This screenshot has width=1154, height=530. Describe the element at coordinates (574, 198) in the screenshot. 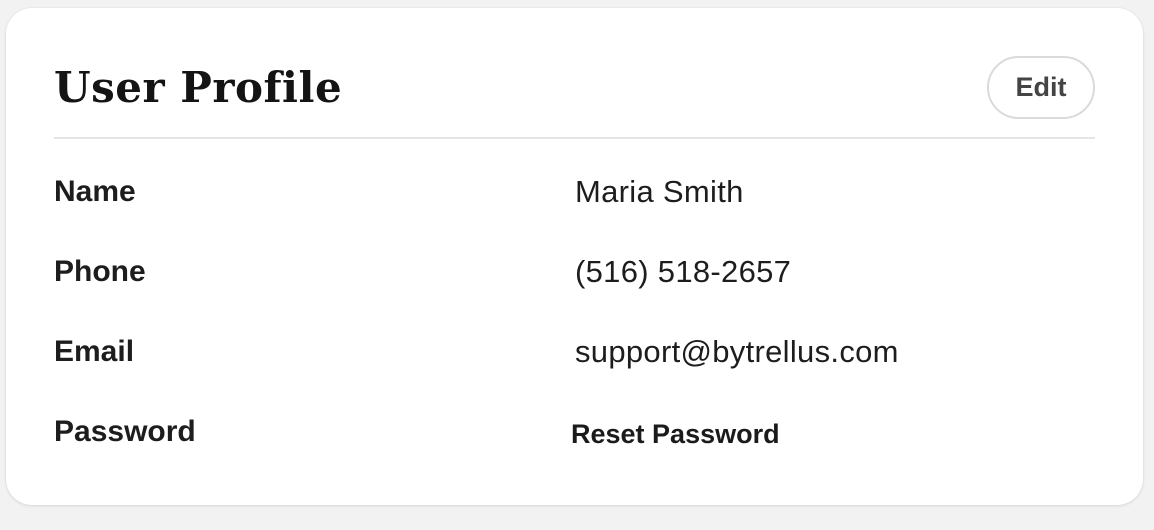

I see `field-row-name: Name Maria Smith` at that location.